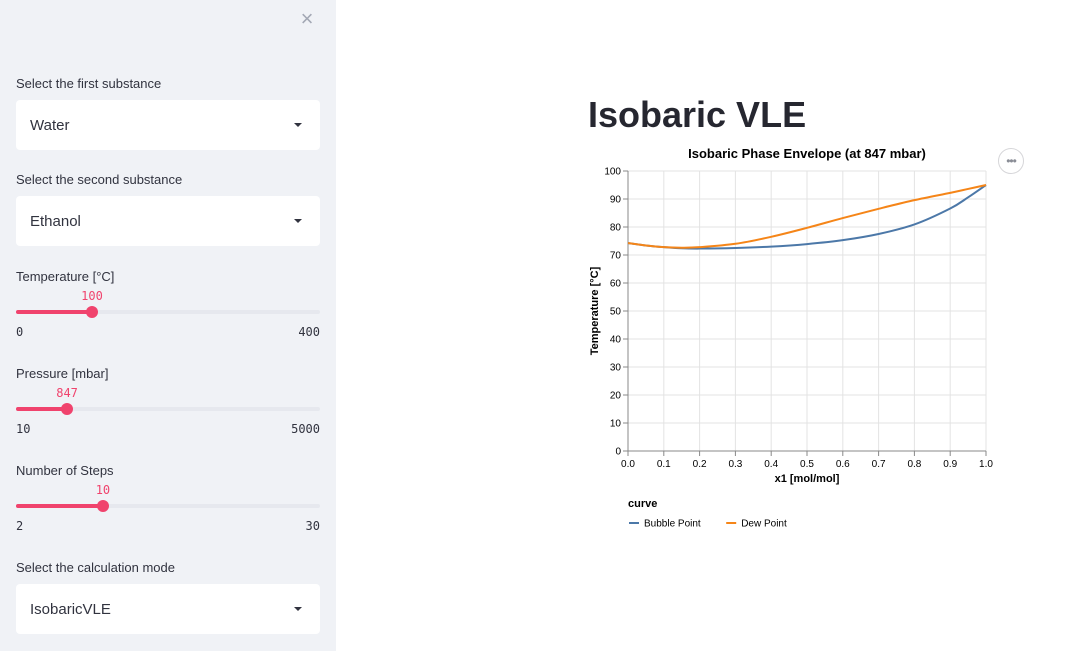  Describe the element at coordinates (62, 373) in the screenshot. I see `pressure-label: Pressure [mbar]` at that location.